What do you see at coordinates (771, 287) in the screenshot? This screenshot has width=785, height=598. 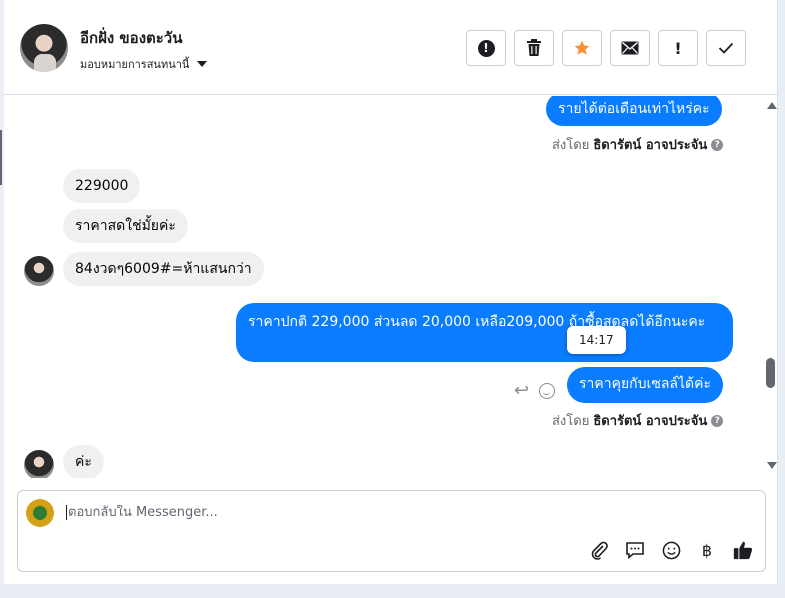 I see `message-scrollbar` at bounding box center [771, 287].